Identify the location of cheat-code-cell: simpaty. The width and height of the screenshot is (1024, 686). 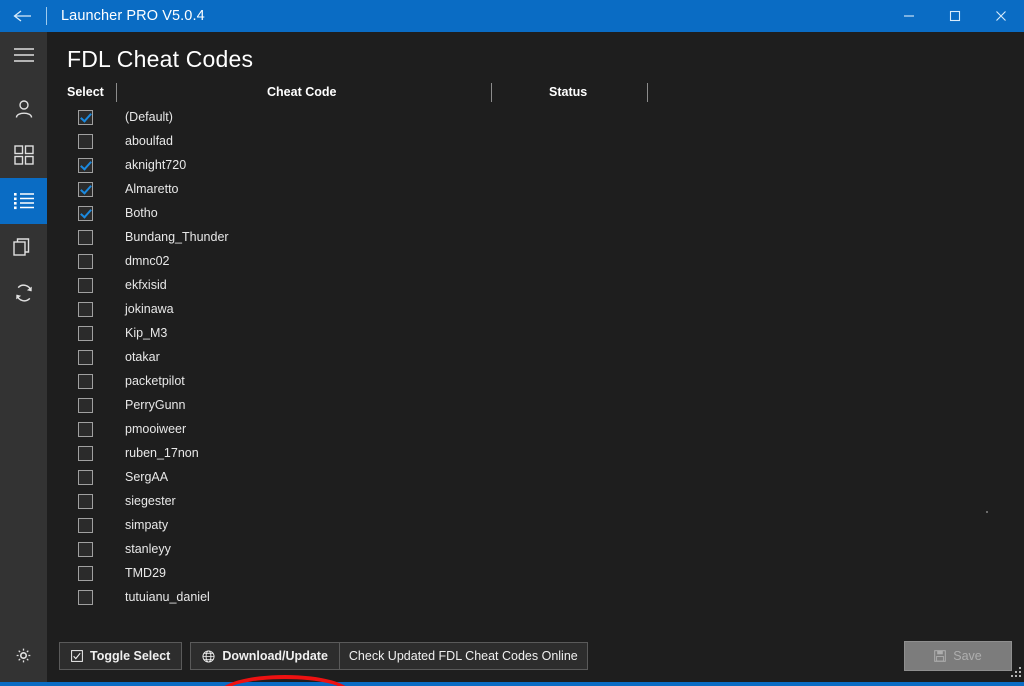
(147, 525).